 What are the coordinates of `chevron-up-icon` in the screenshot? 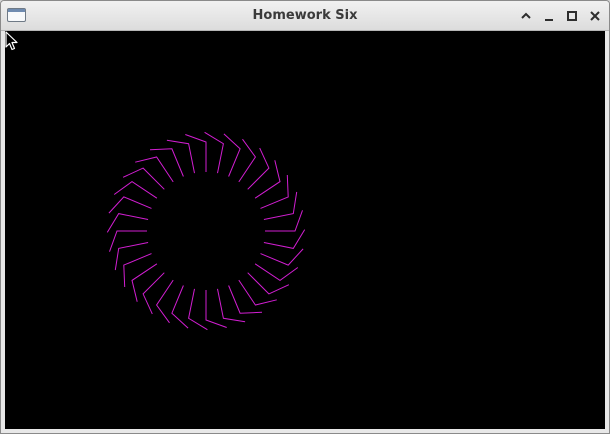 It's located at (526, 15).